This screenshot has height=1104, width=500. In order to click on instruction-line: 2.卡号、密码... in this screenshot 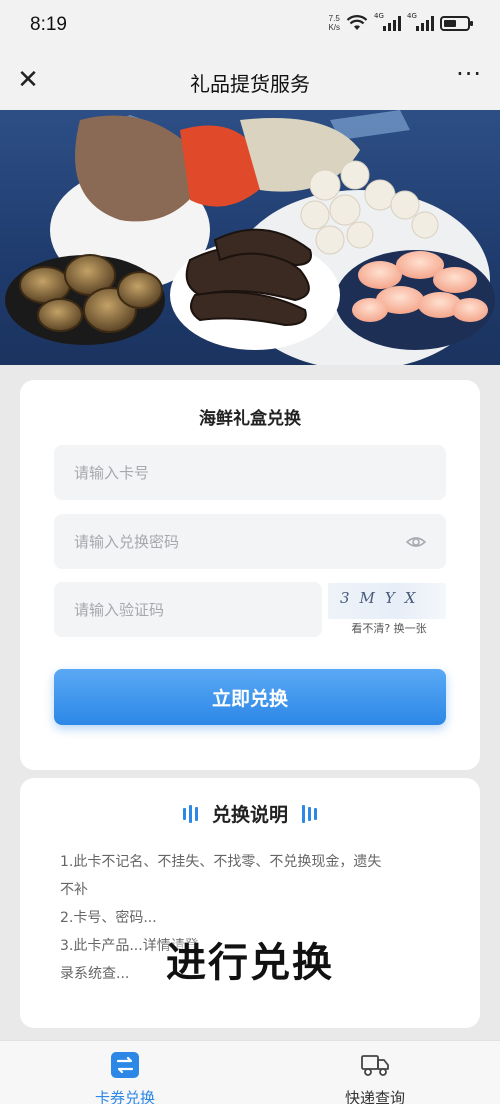, I will do `click(108, 918)`.